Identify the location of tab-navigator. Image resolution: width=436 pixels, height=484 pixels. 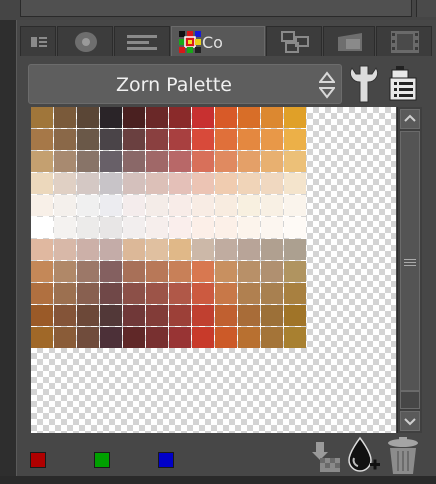
(142, 41).